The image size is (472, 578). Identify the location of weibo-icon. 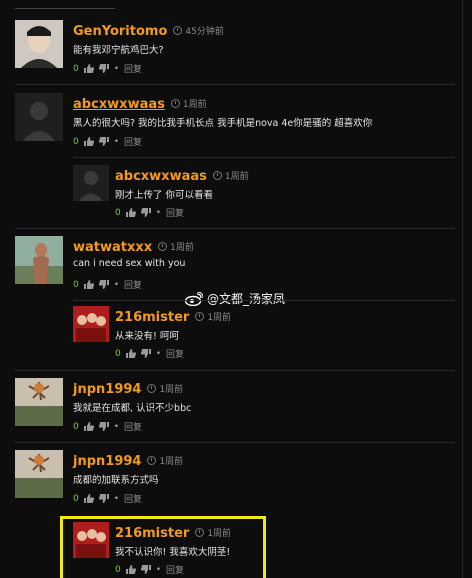
(194, 298).